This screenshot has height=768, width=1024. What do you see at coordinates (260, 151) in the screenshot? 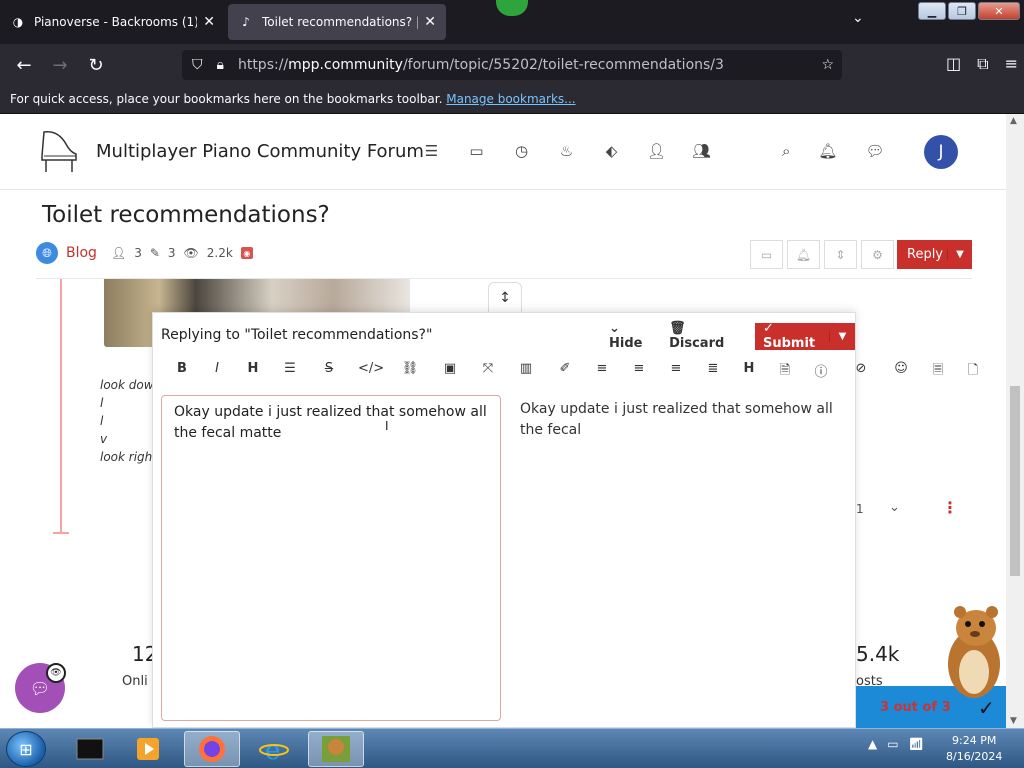
I see `site-title: Multiplayer Piano Community Forum` at bounding box center [260, 151].